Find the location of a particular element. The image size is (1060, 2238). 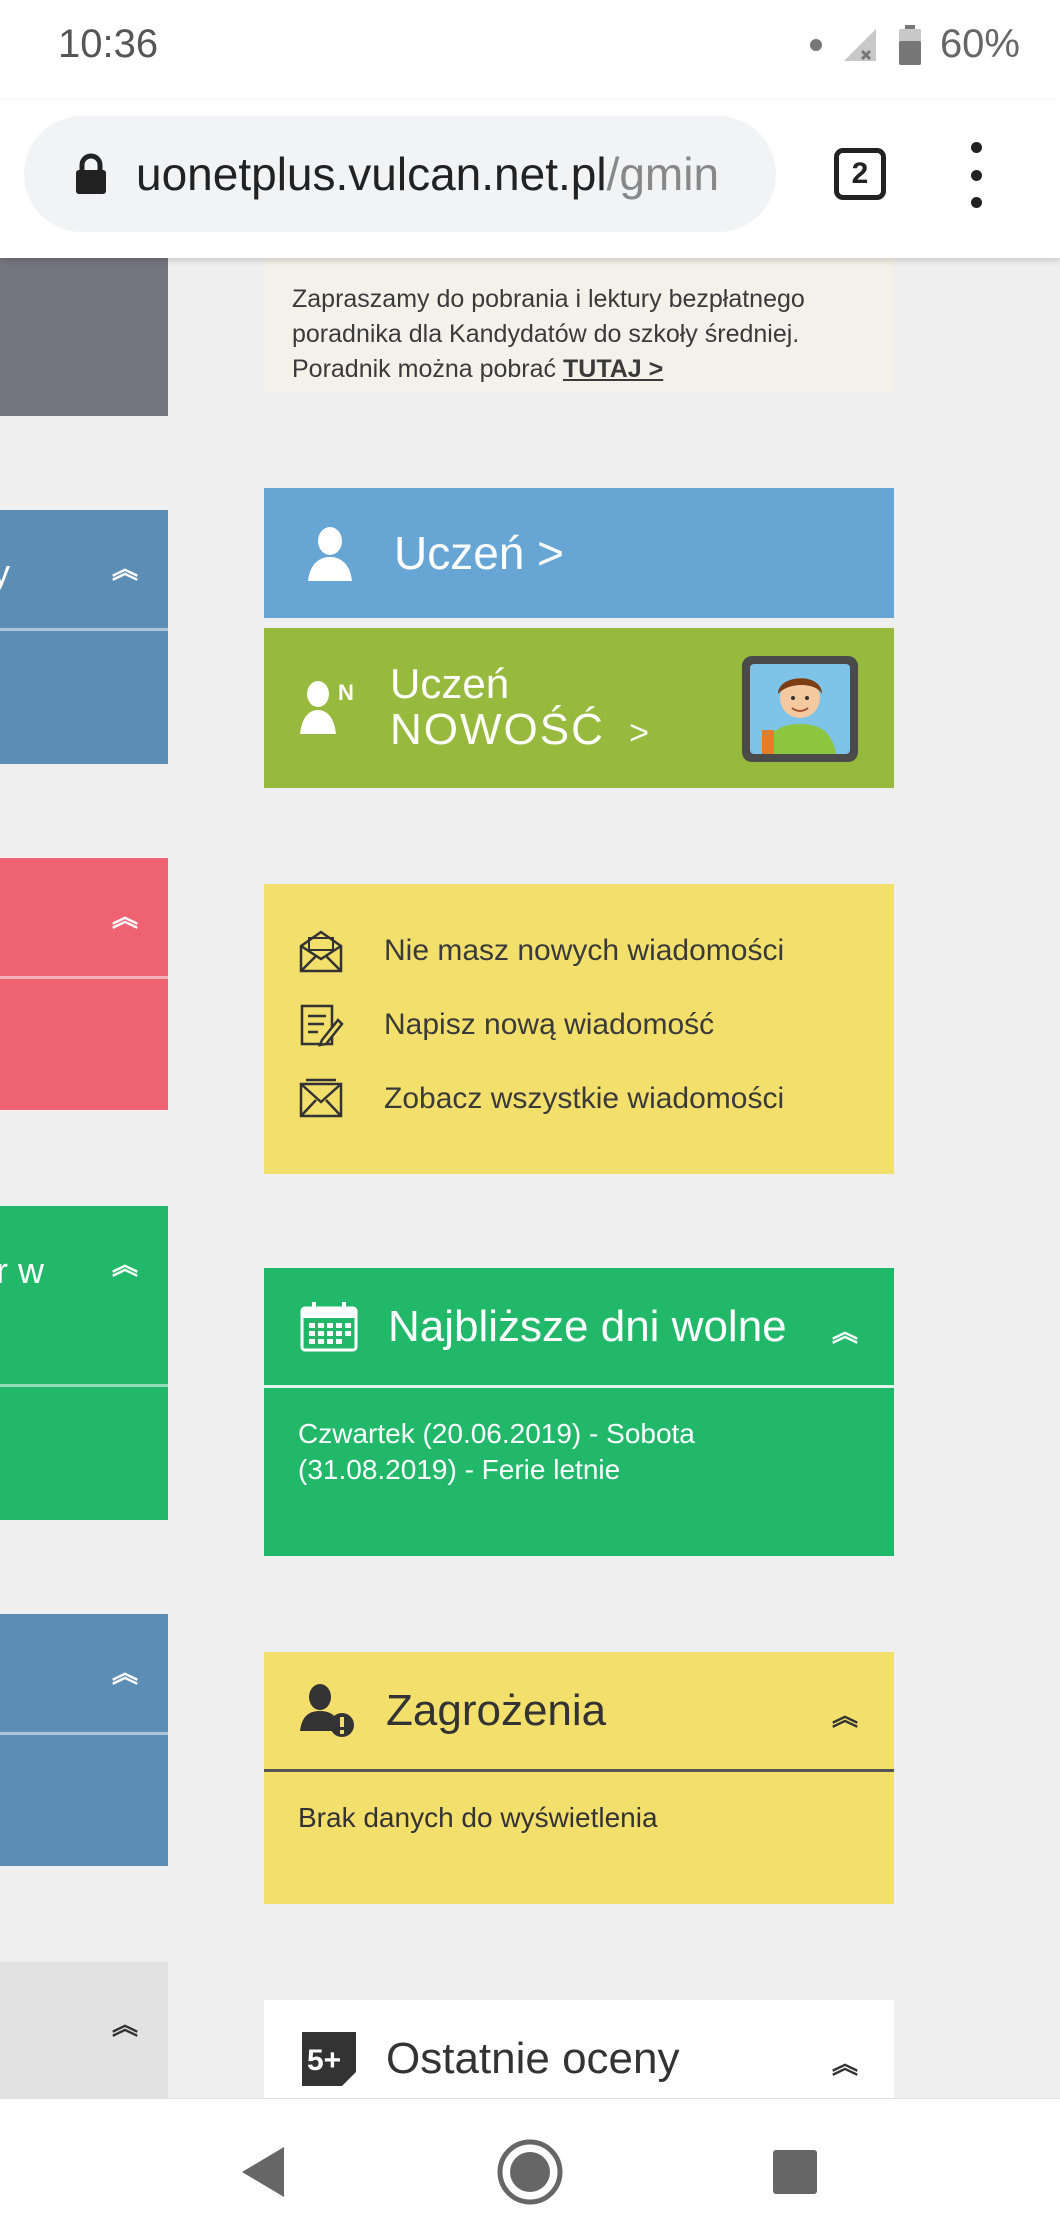

user-warning-icon is located at coordinates (327, 1710).